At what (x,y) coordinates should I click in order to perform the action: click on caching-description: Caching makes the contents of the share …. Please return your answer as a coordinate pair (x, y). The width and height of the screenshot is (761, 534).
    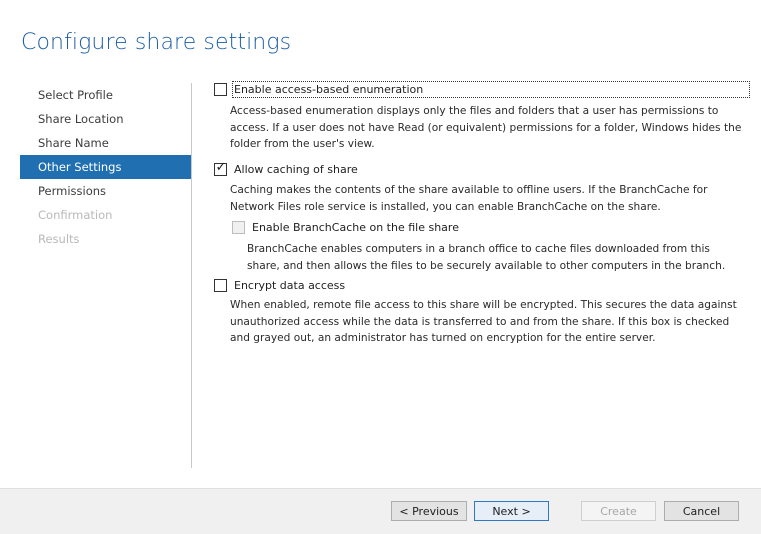
    Looking at the image, I should click on (469, 198).